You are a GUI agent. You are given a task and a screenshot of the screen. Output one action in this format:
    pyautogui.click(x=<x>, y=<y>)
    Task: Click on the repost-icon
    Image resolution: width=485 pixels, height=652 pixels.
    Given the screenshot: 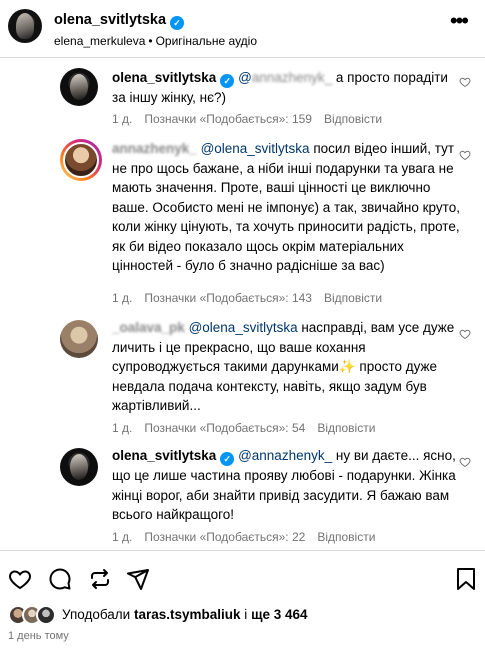 What is the action you would take?
    pyautogui.click(x=100, y=579)
    